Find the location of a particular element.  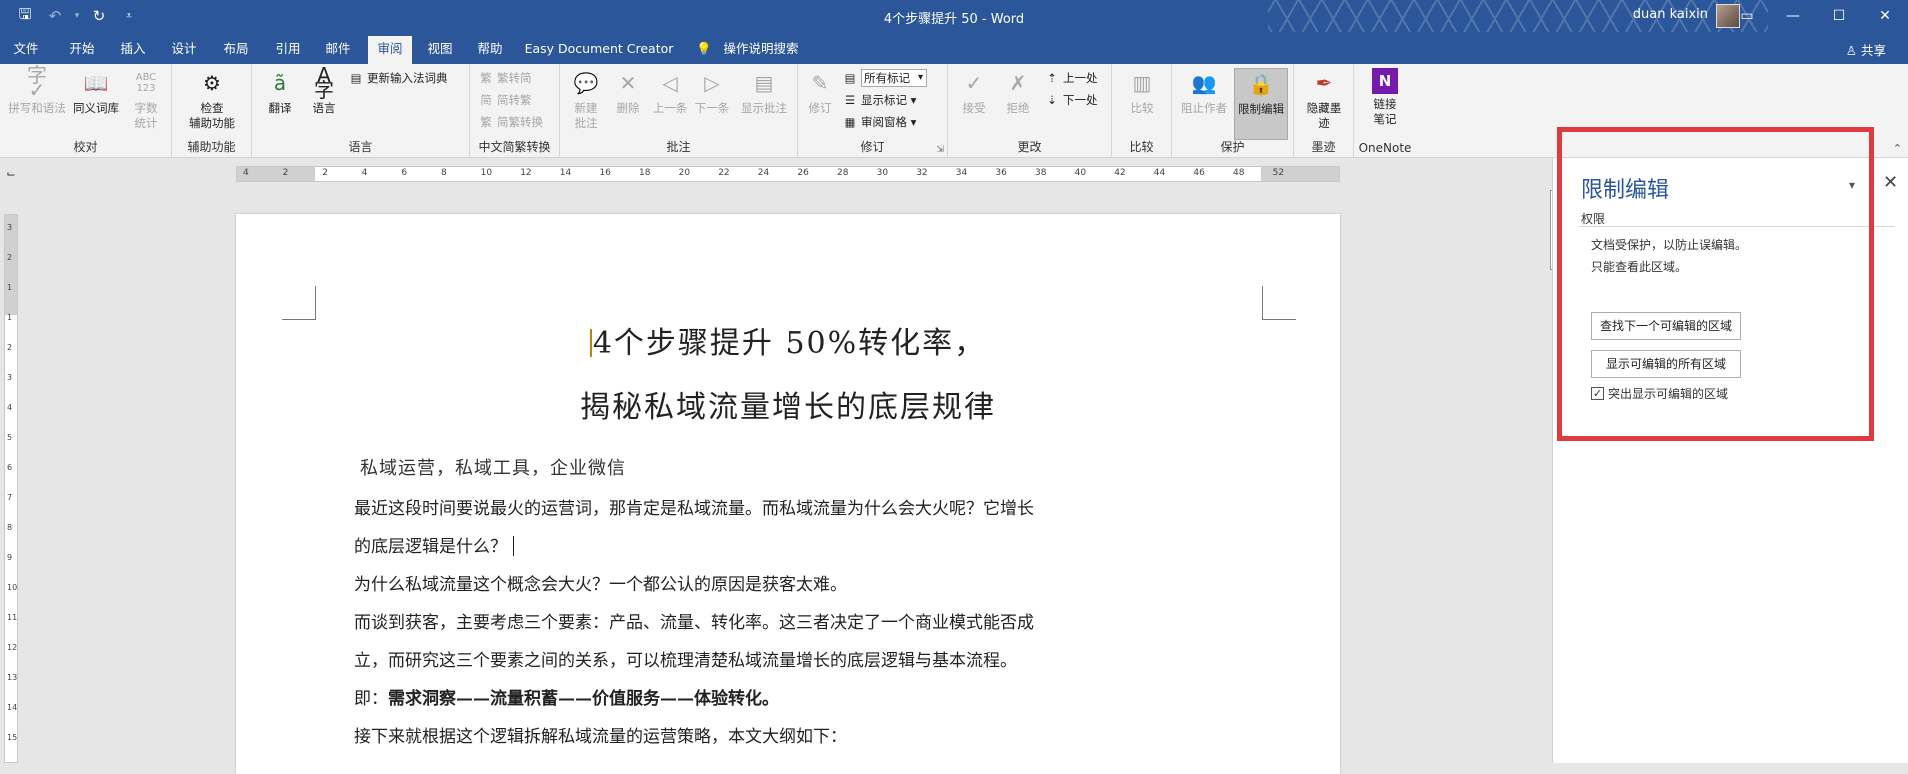

show-comments-button: ▤ 显示批注 is located at coordinates (764, 92).